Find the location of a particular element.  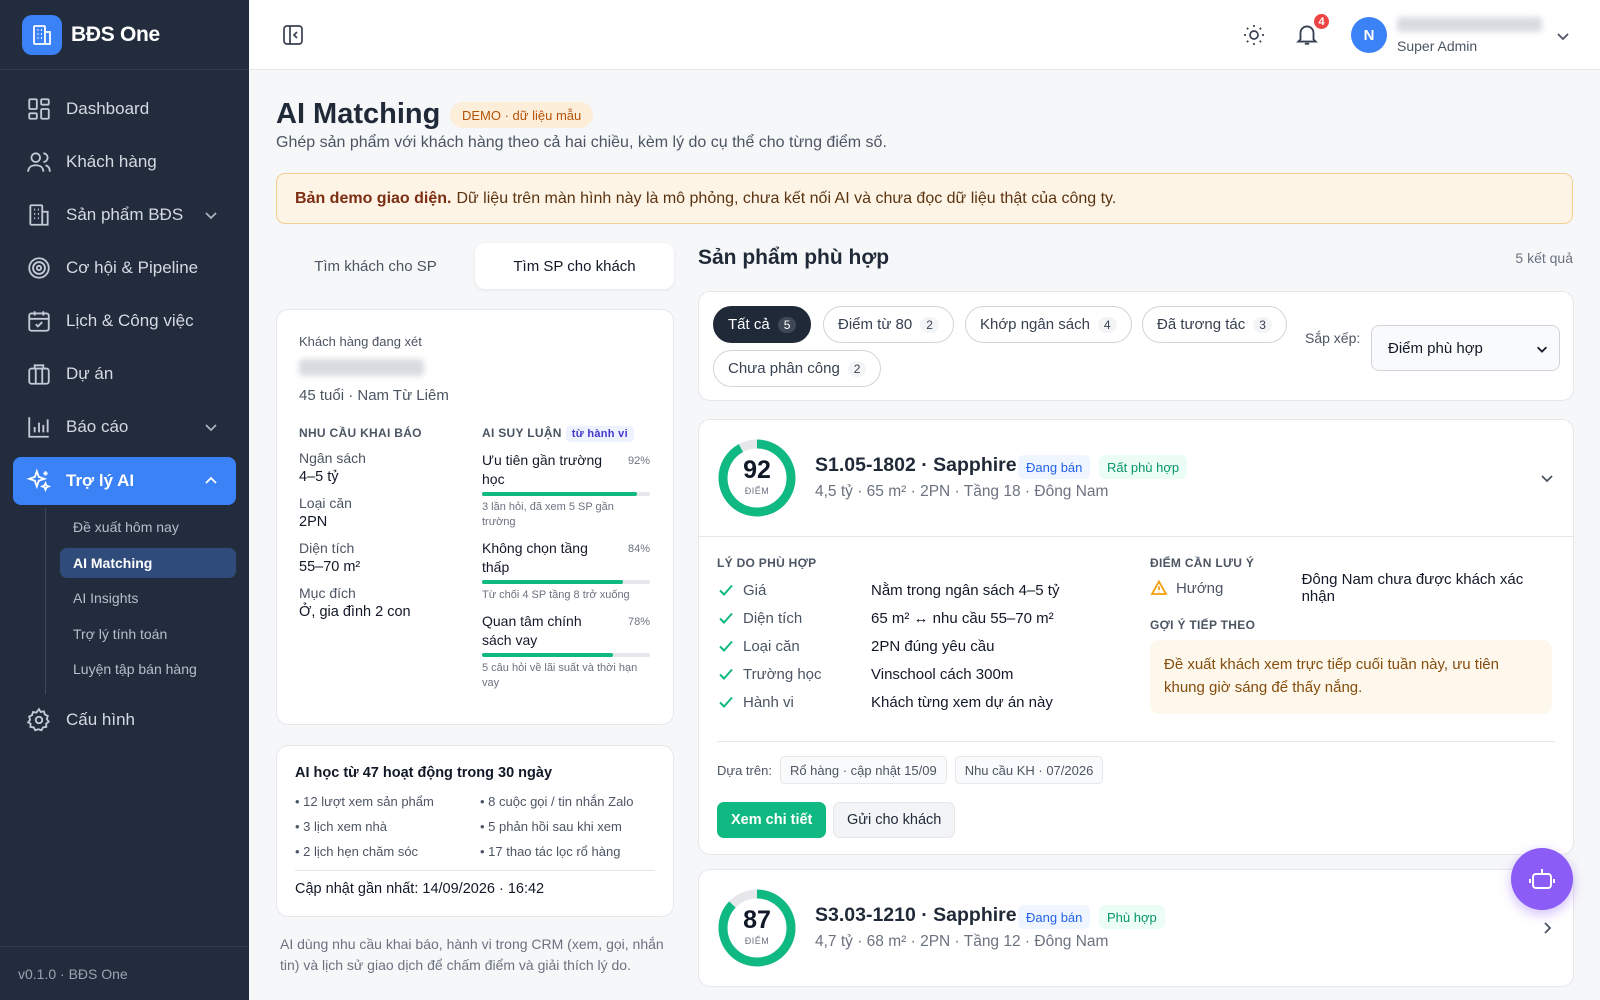

reason-label: Diện tích is located at coordinates (773, 618).